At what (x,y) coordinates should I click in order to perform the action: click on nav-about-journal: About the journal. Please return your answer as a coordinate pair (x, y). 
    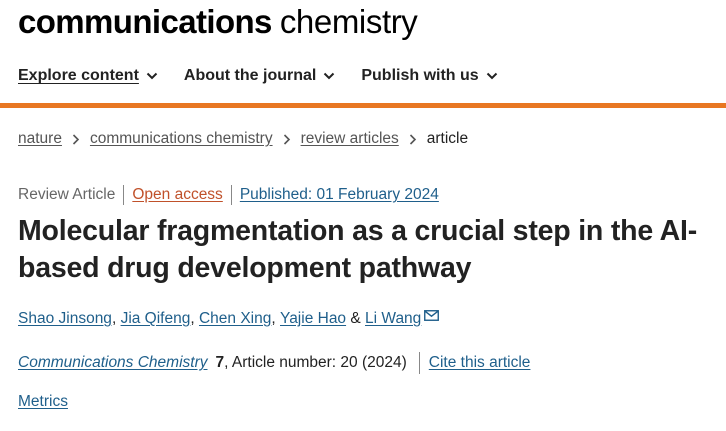
    Looking at the image, I should click on (259, 76).